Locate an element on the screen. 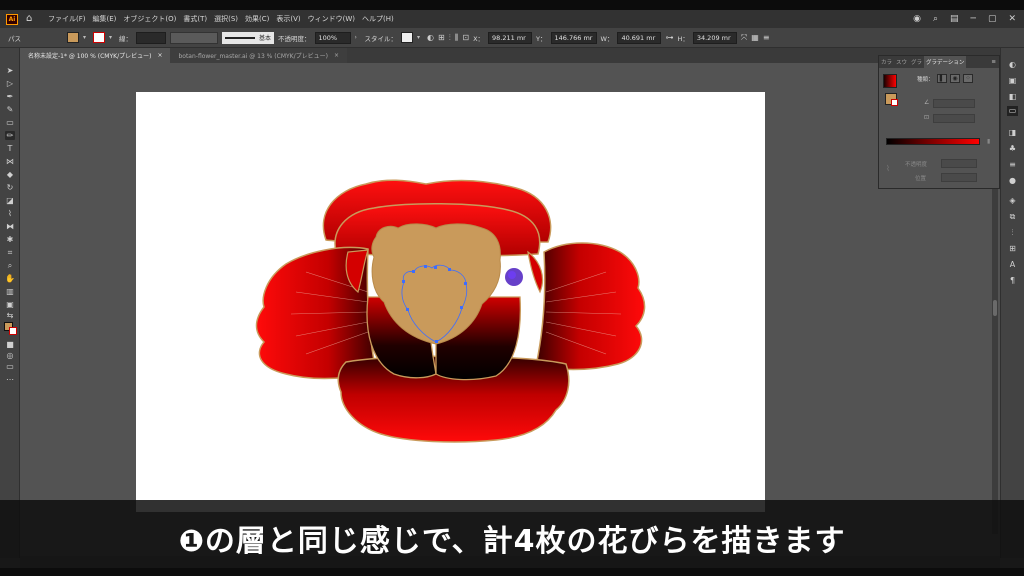  angle-field is located at coordinates (954, 103).